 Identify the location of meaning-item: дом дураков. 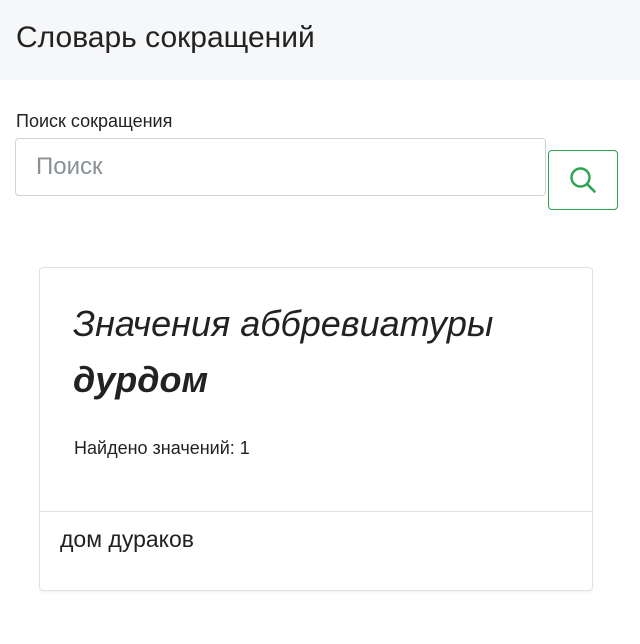
(127, 539).